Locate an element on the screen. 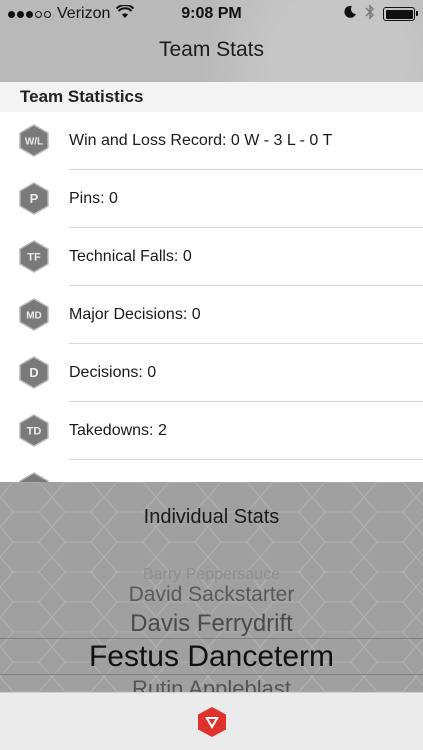 The height and width of the screenshot is (750, 423). svg-text: W/L is located at coordinates (34, 142).